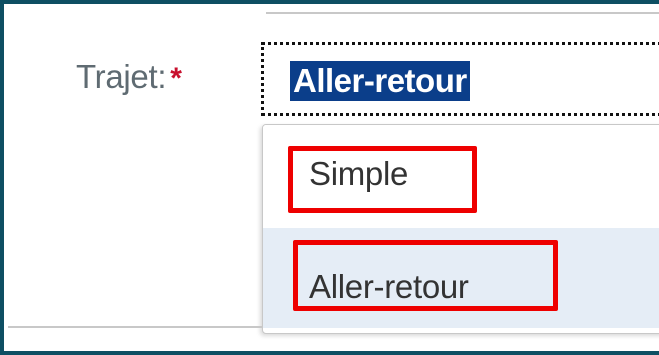 The height and width of the screenshot is (355, 659). I want to click on trajet-label-text: Trajet:, so click(121, 76).